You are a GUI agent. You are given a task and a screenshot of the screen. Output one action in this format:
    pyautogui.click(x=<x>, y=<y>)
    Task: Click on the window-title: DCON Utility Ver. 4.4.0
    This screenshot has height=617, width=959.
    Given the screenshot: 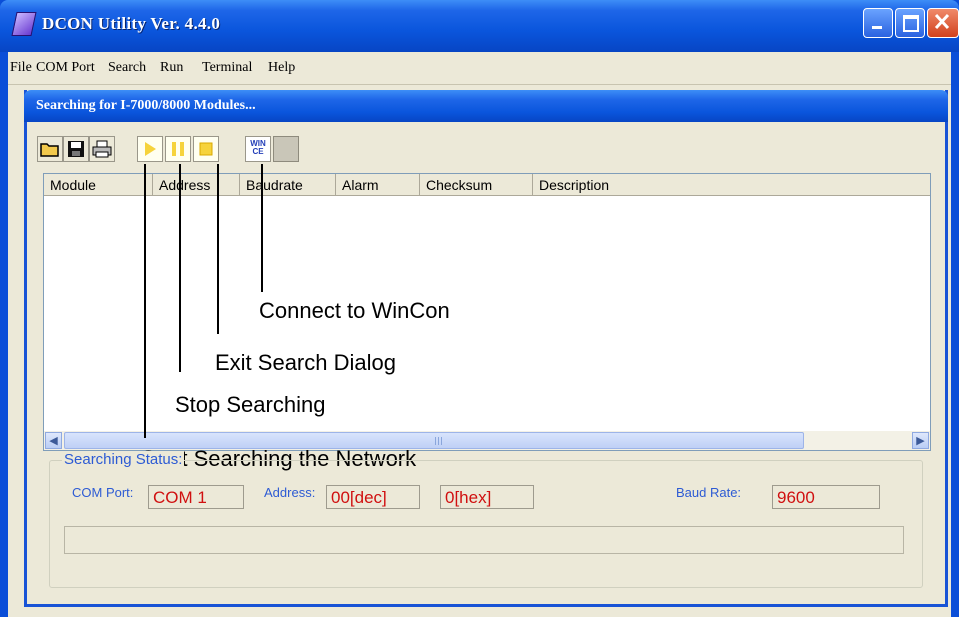 What is the action you would take?
    pyautogui.click(x=131, y=23)
    